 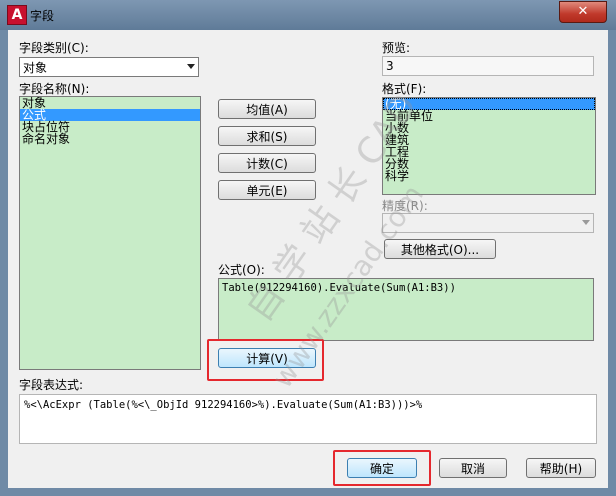 I want to click on field-expression-label: 字段表达式:, so click(x=51, y=385).